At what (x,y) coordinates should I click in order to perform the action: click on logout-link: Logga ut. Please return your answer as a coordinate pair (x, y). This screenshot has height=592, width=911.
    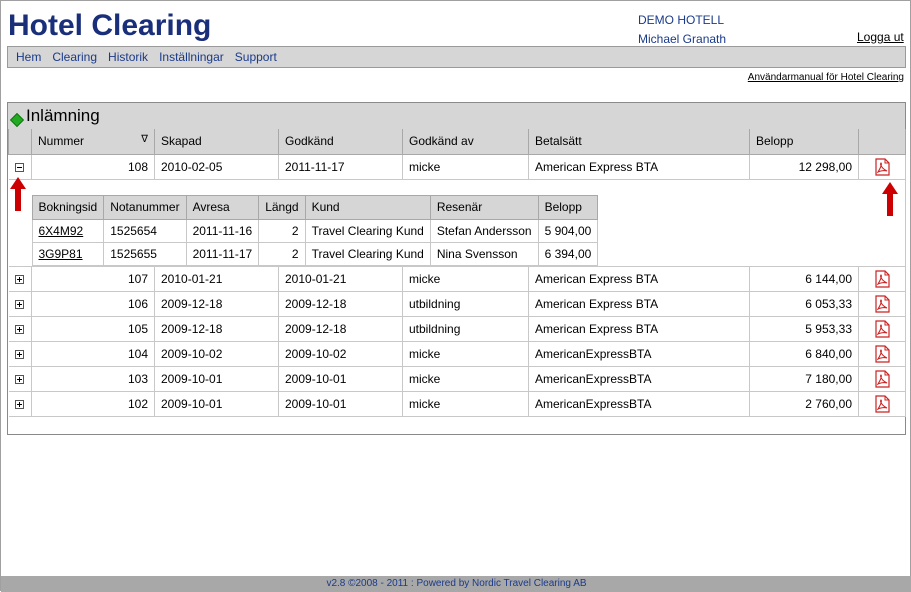
    Looking at the image, I should click on (880, 37).